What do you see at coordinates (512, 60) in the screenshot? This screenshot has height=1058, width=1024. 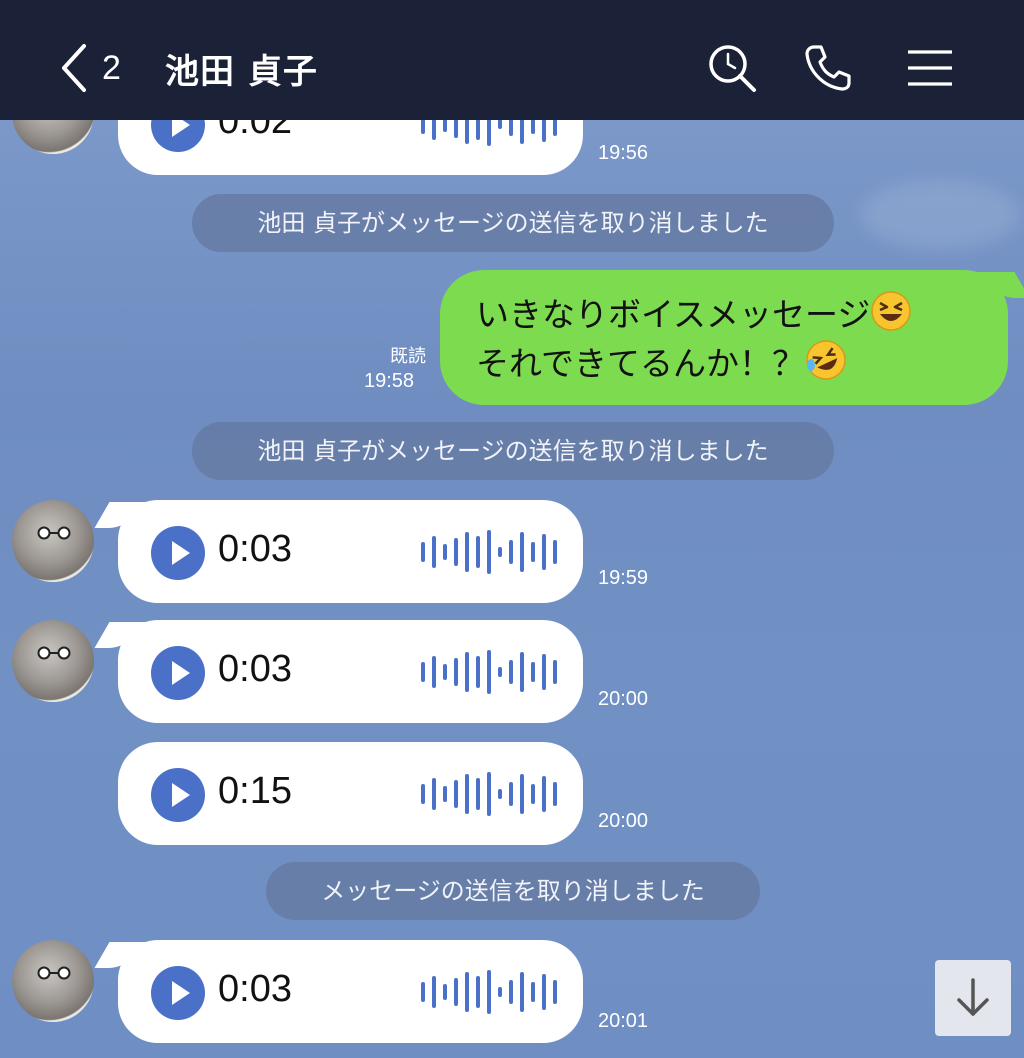 I see `chat-header: 2 池田 貞子` at bounding box center [512, 60].